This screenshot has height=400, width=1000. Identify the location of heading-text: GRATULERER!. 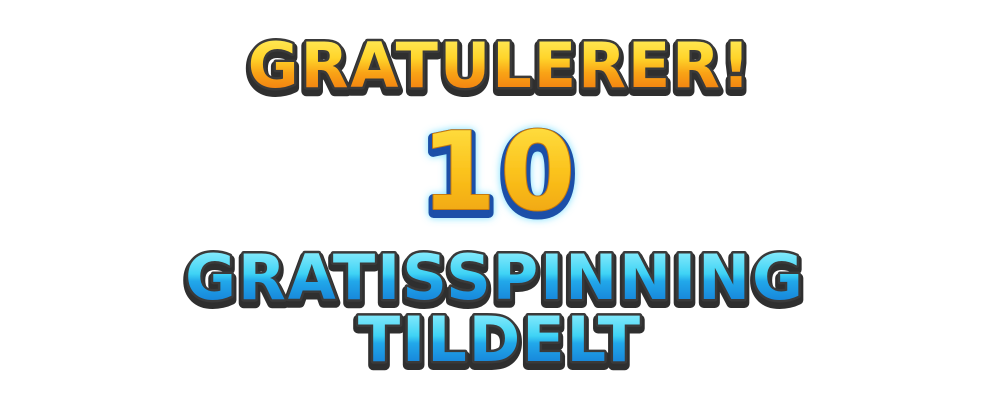
(500, 65).